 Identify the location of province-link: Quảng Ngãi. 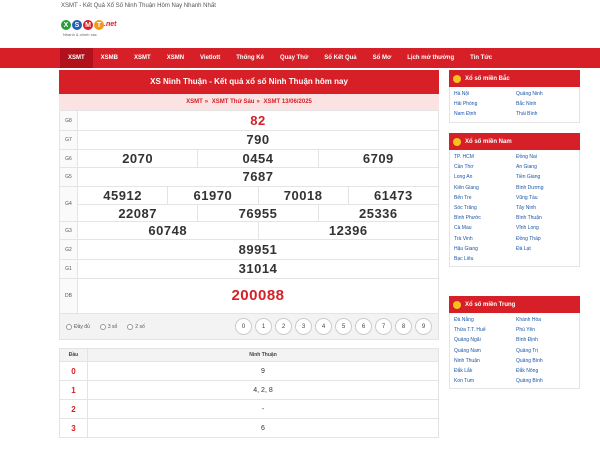
(485, 340).